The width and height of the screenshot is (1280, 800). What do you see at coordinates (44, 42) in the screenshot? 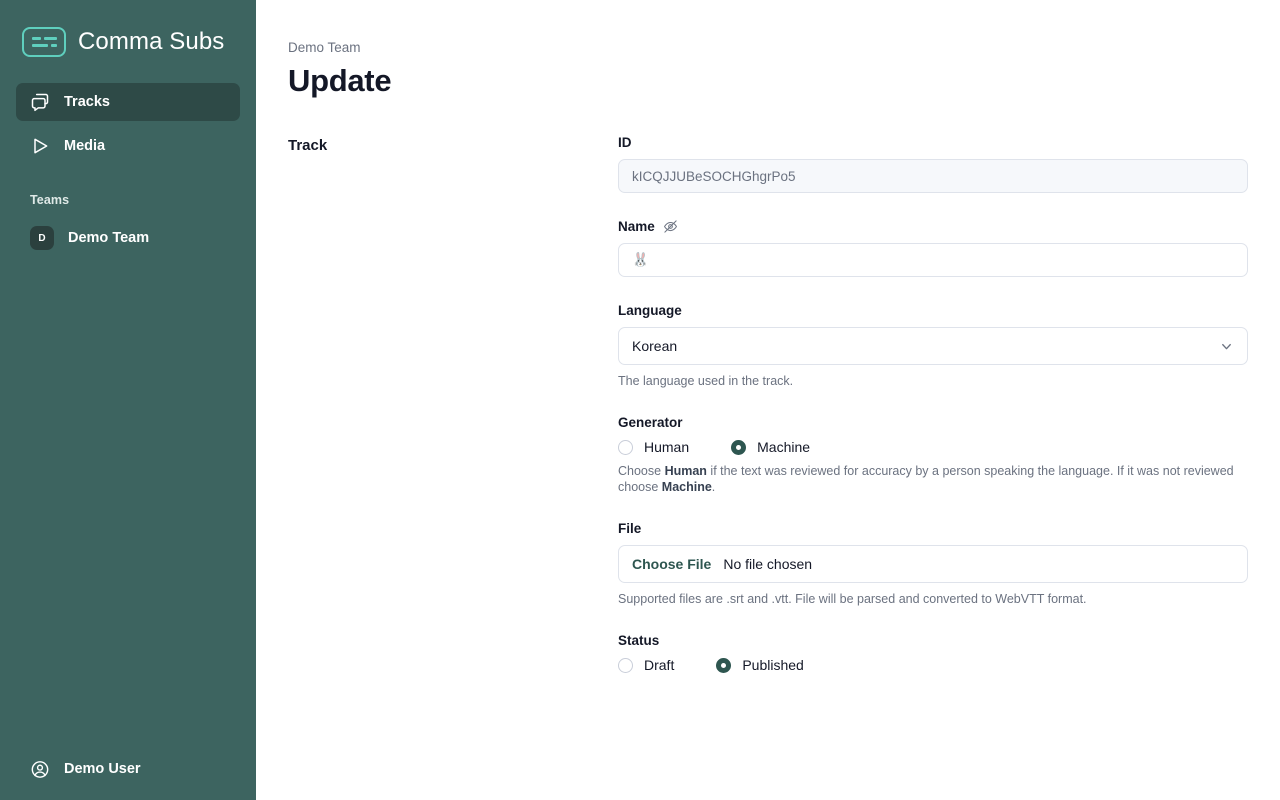
I see `subtitles-icon` at bounding box center [44, 42].